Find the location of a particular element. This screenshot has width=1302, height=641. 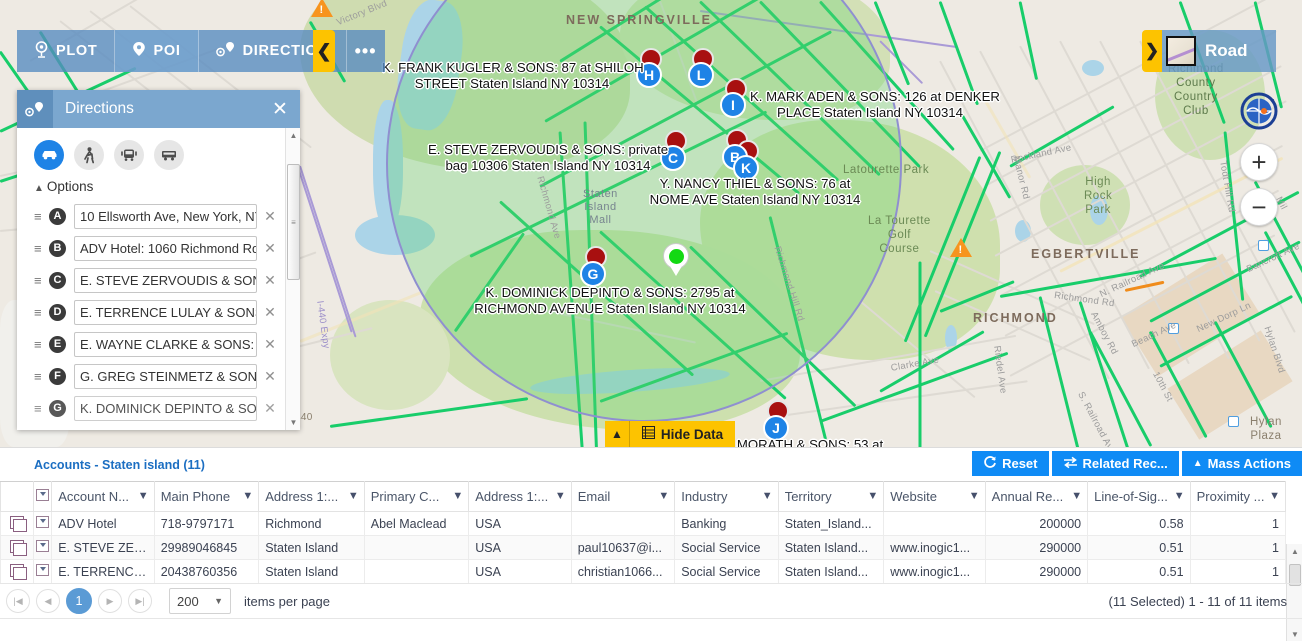

basemap-road-button: Road is located at coordinates (1219, 51).